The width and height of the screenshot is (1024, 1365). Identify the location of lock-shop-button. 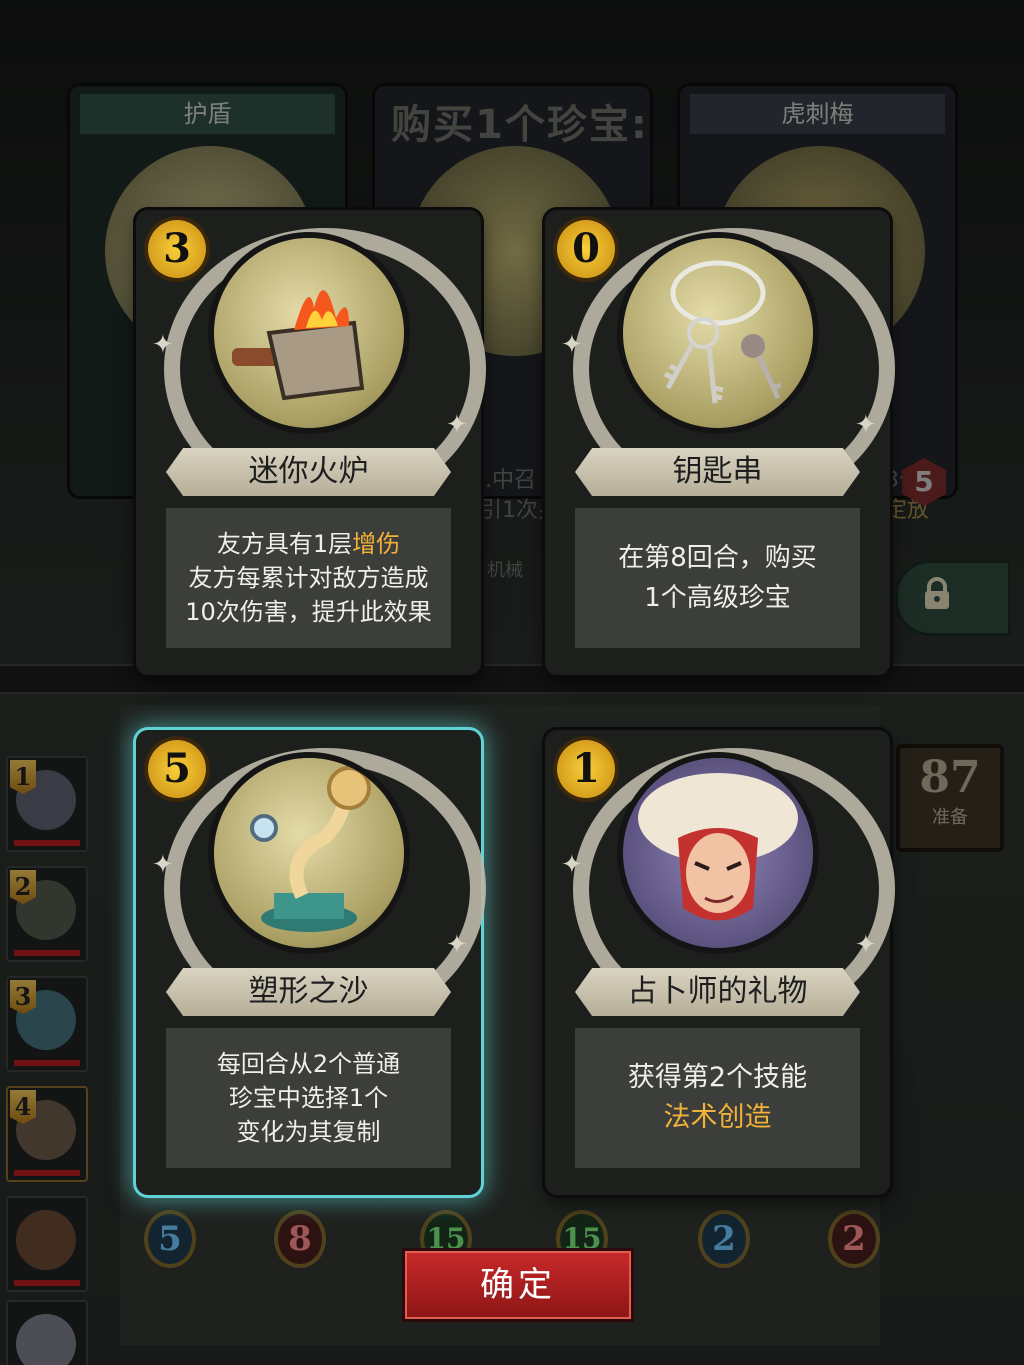
(953, 598).